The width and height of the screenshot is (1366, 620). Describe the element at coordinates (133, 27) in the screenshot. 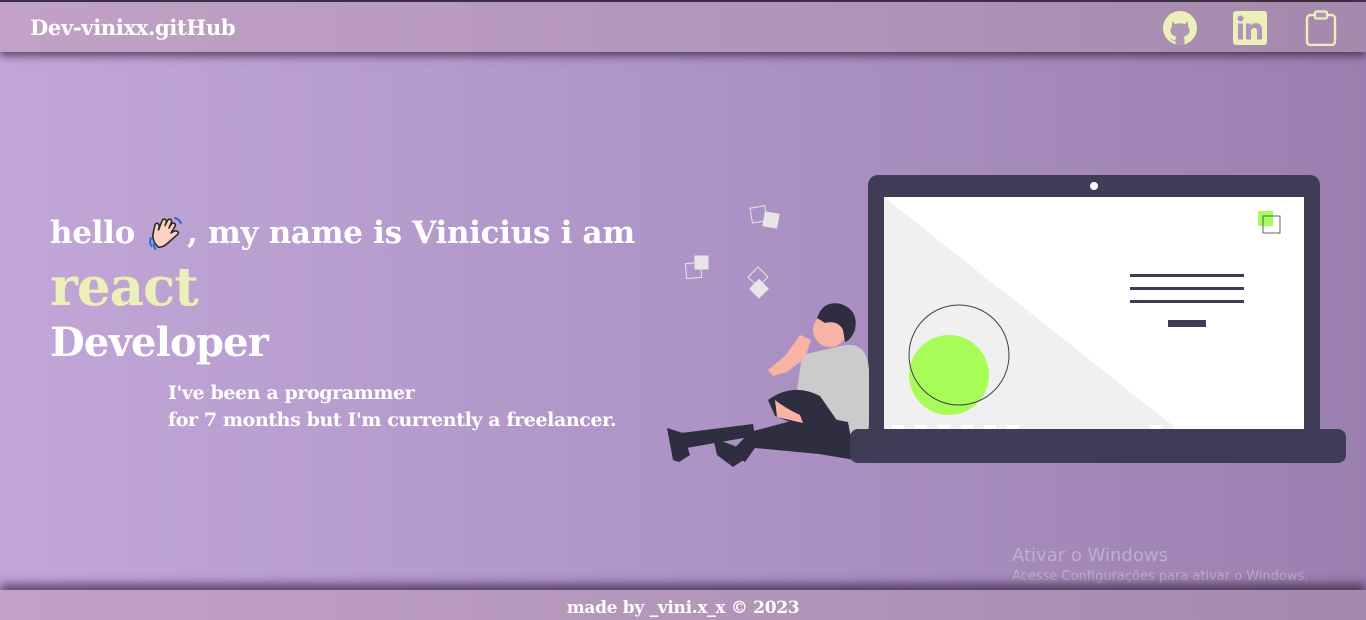

I see `brand-title: Dev-vinixx.gitHub` at that location.